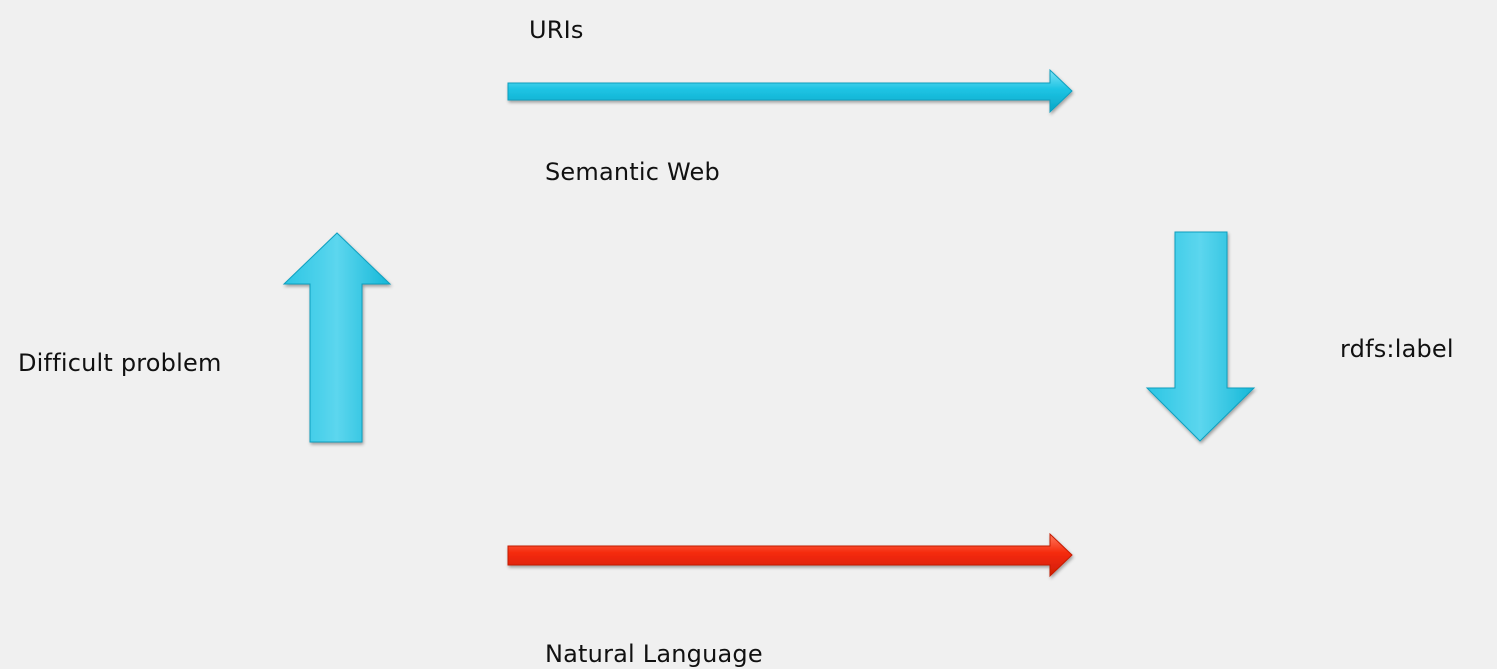 This screenshot has width=1497, height=669. I want to click on rdfs-label-arrow, so click(1200, 336).